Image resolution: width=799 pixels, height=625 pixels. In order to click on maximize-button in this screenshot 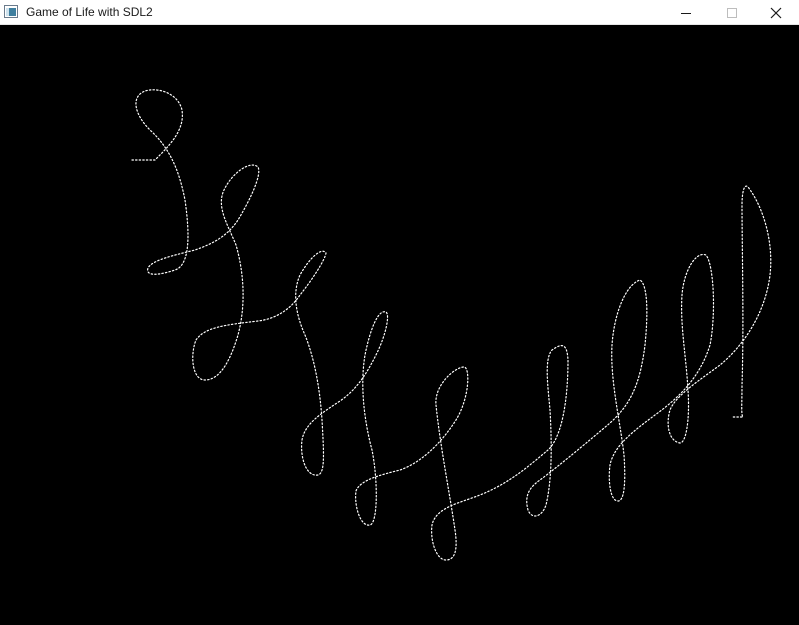, I will do `click(732, 12)`.